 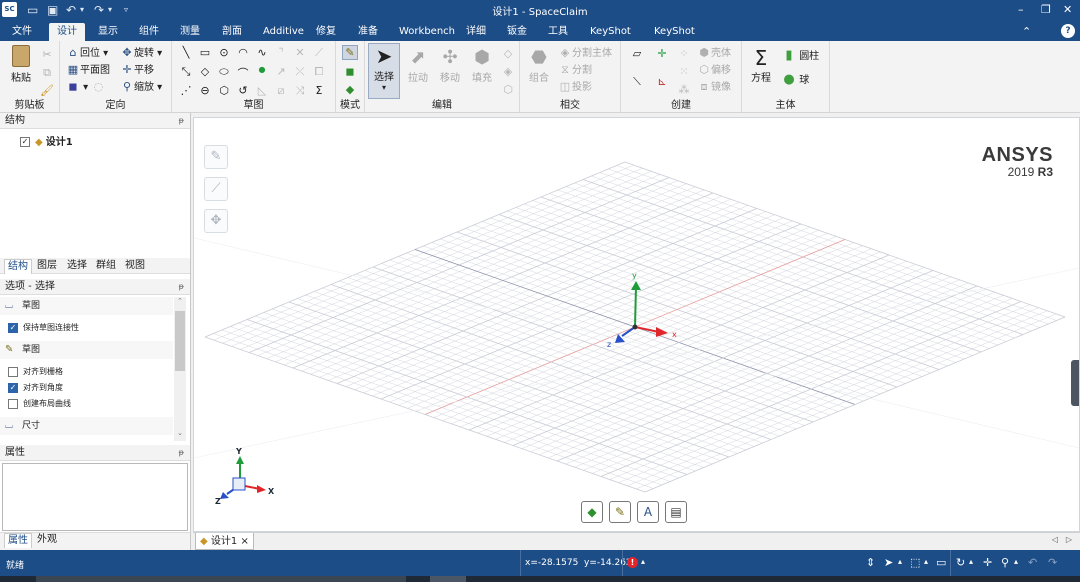 I want to click on mode-text-button: A, so click(x=648, y=512).